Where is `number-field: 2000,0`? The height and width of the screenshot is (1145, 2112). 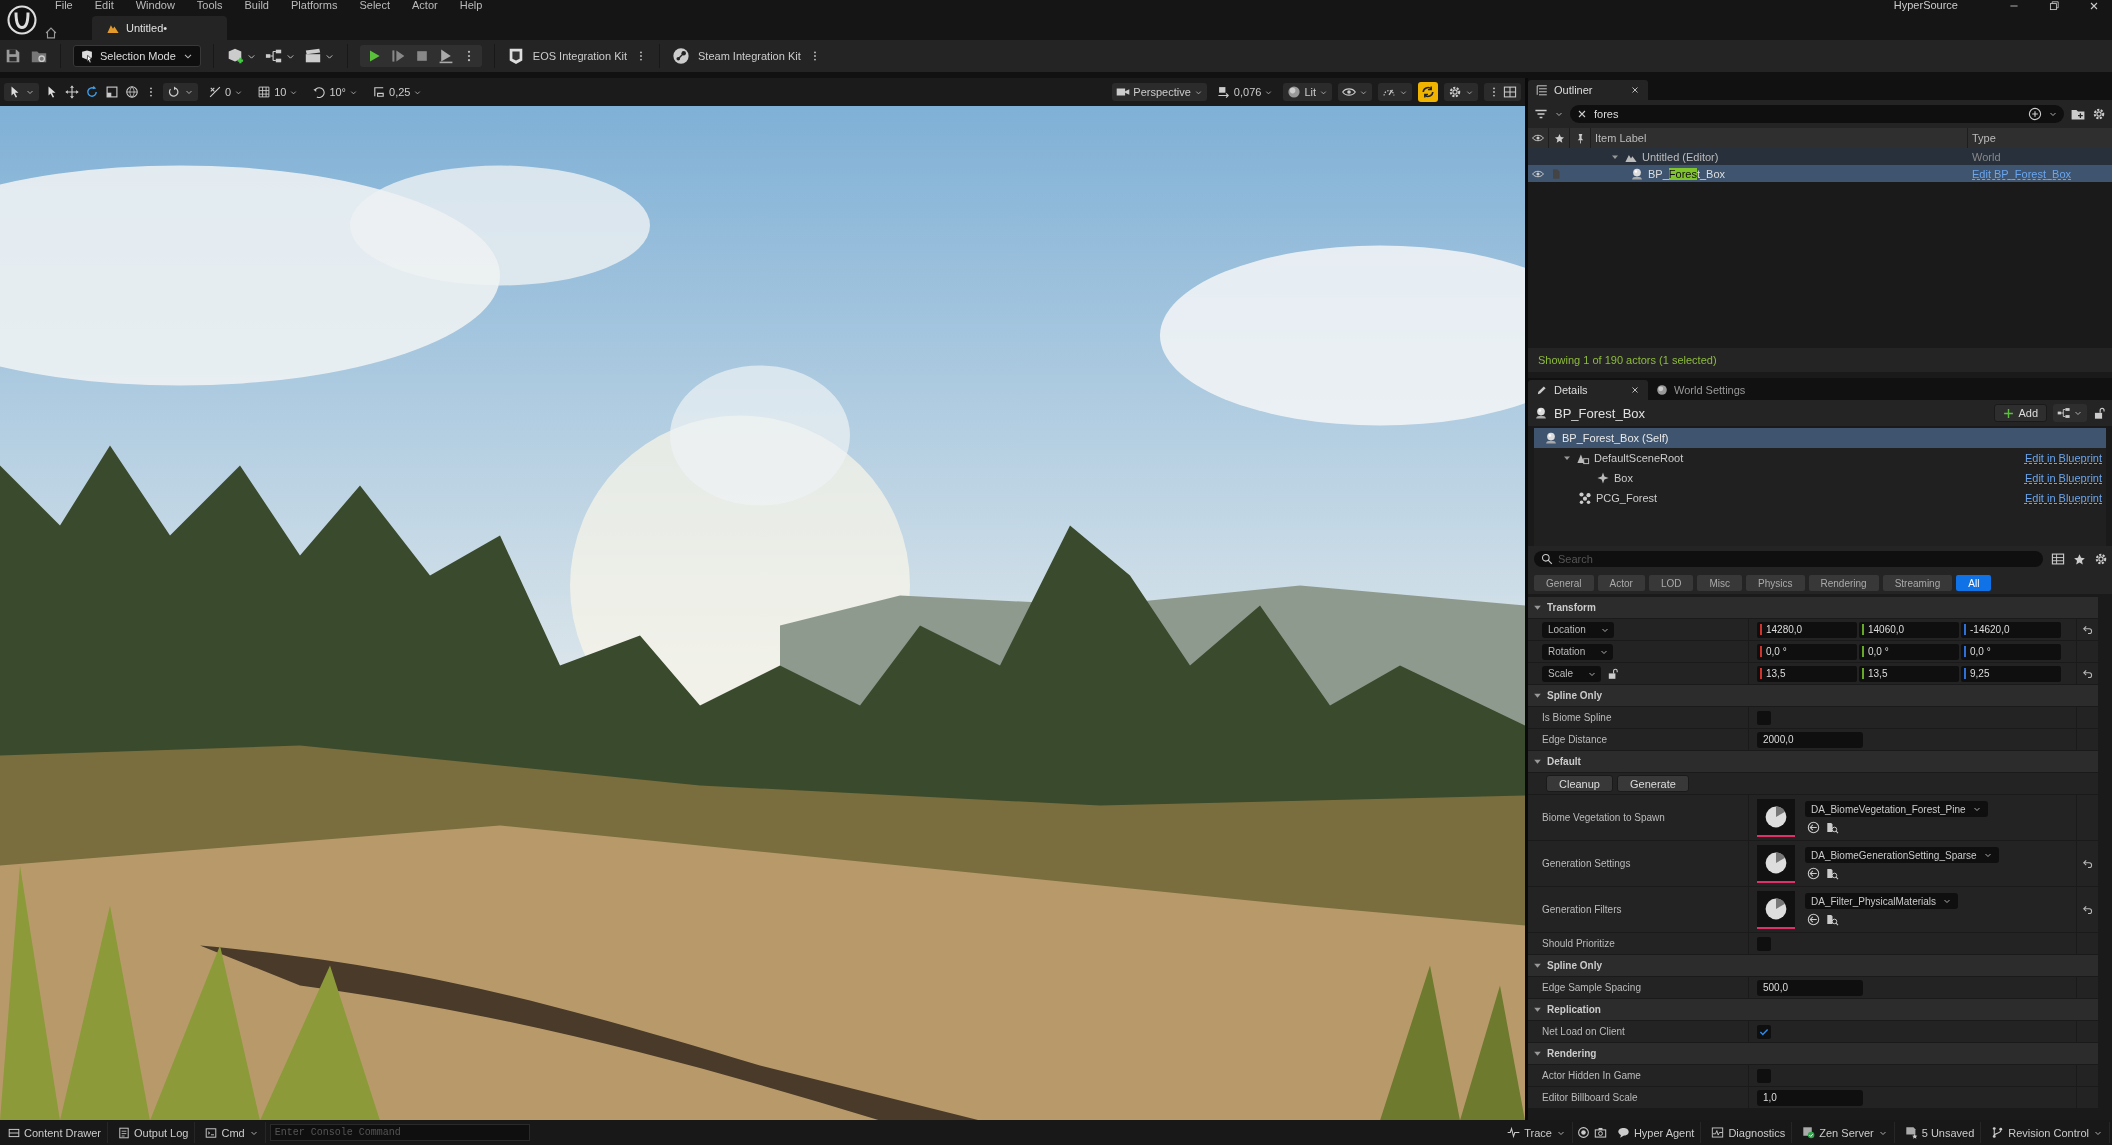
number-field: 2000,0 is located at coordinates (1810, 739).